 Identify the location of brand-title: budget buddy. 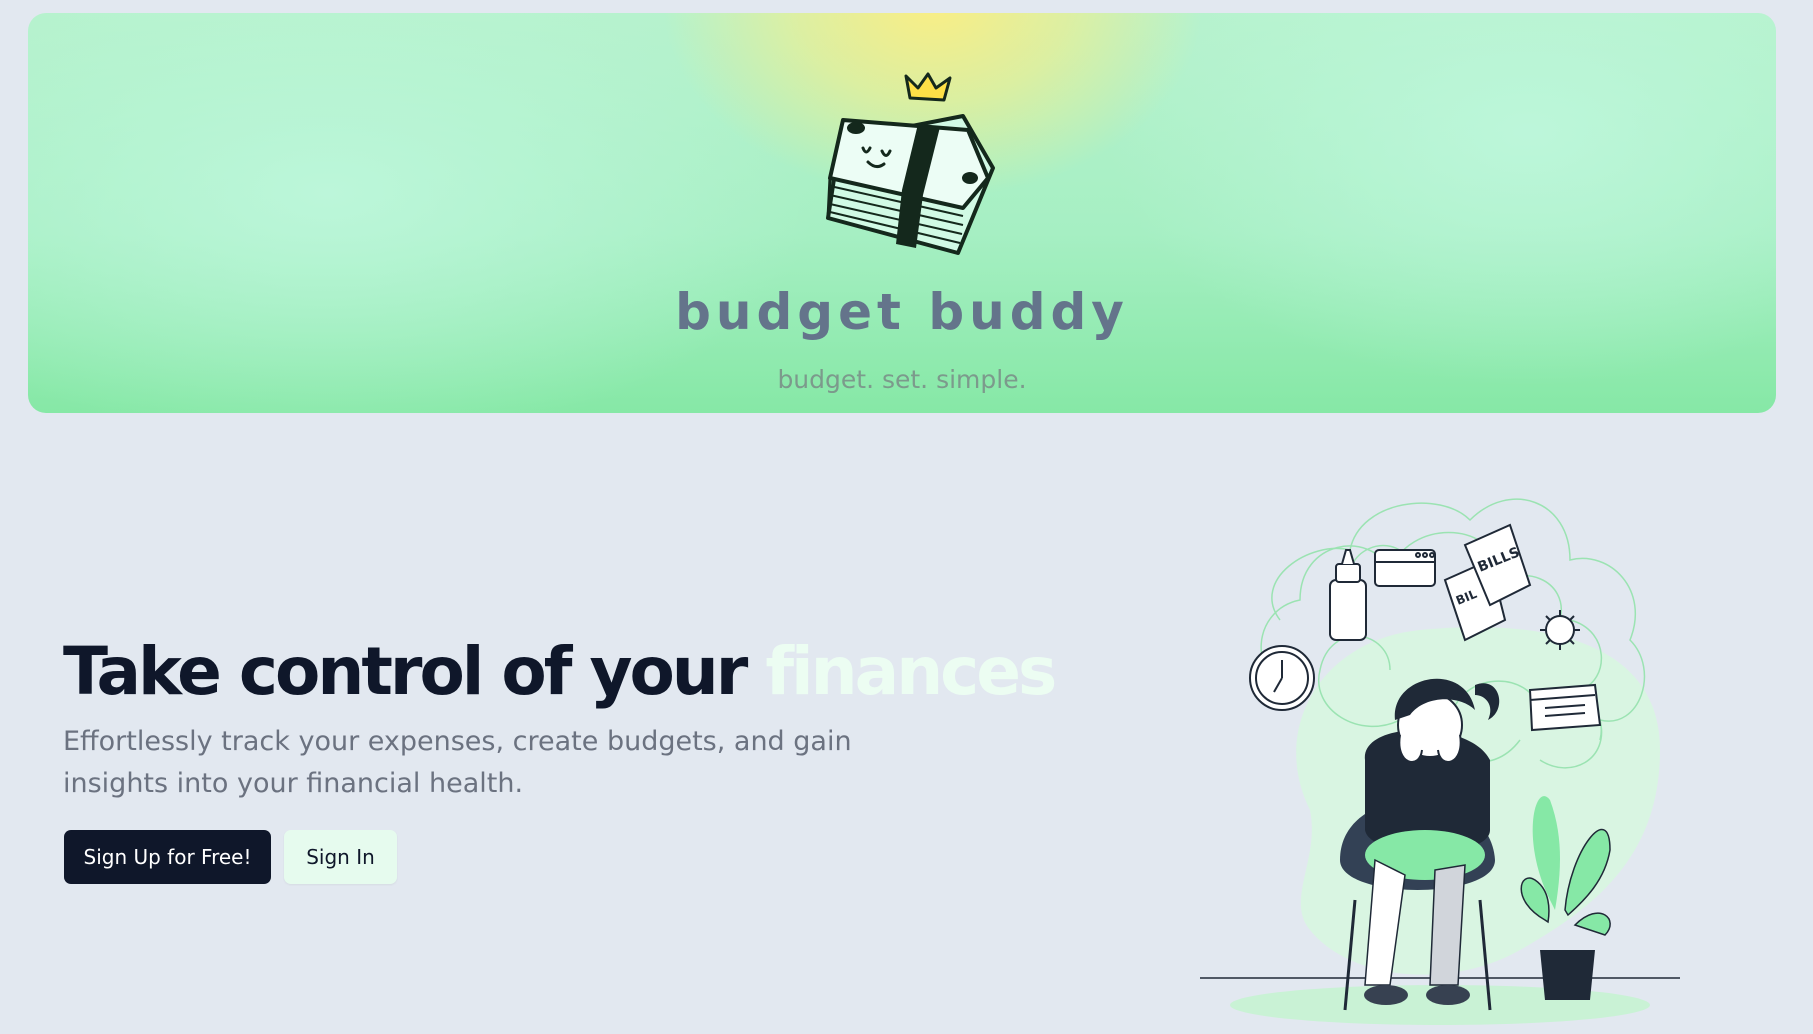
(902, 312).